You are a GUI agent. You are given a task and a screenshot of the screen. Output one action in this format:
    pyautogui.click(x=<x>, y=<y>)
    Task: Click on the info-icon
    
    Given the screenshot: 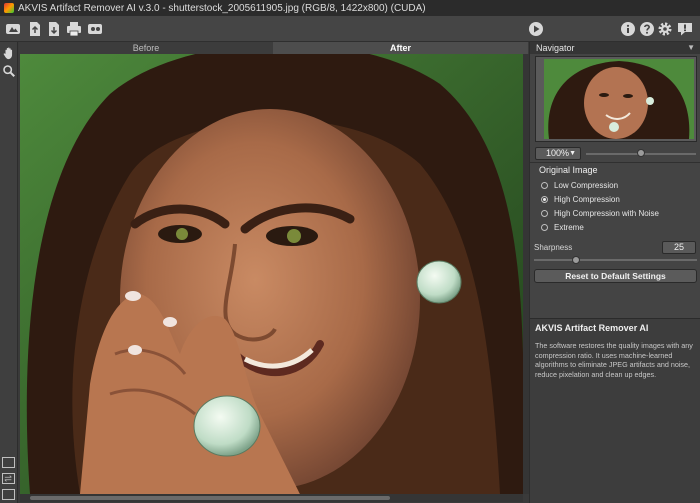 What is the action you would take?
    pyautogui.click(x=628, y=29)
    